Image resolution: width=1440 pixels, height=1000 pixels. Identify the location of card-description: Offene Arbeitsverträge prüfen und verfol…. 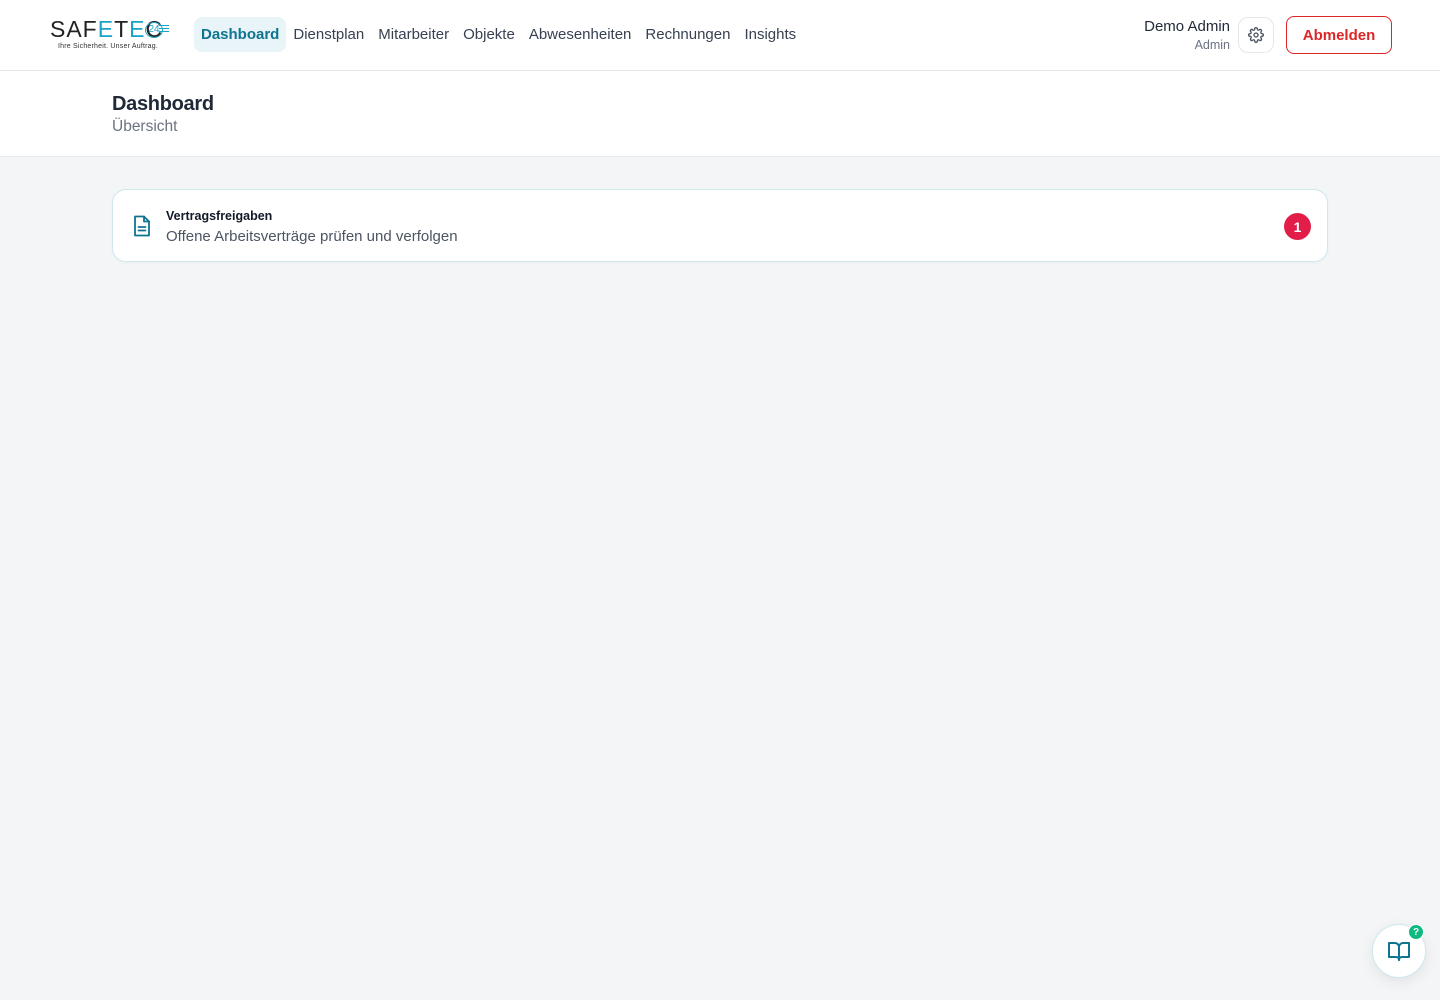
(312, 236).